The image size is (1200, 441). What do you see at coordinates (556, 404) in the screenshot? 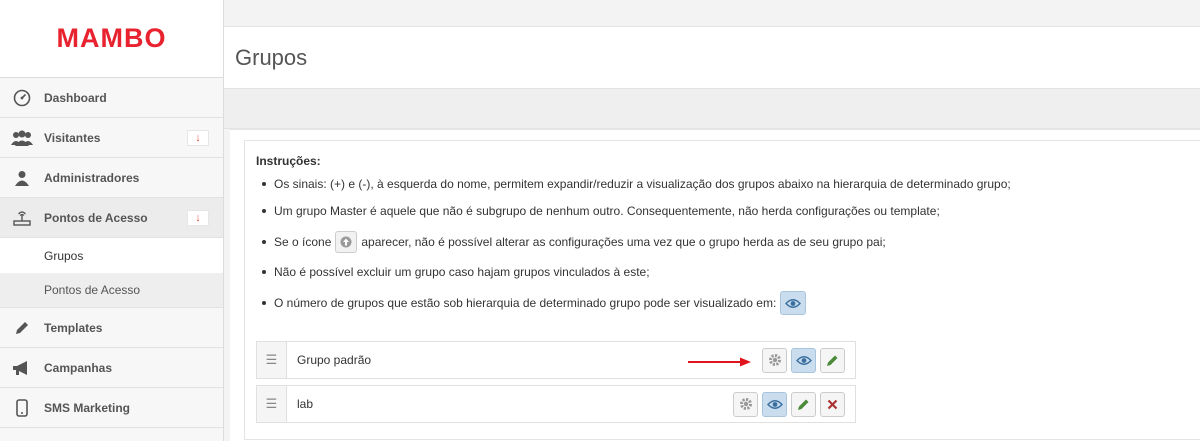
I see `group-row: ☰ lab` at bounding box center [556, 404].